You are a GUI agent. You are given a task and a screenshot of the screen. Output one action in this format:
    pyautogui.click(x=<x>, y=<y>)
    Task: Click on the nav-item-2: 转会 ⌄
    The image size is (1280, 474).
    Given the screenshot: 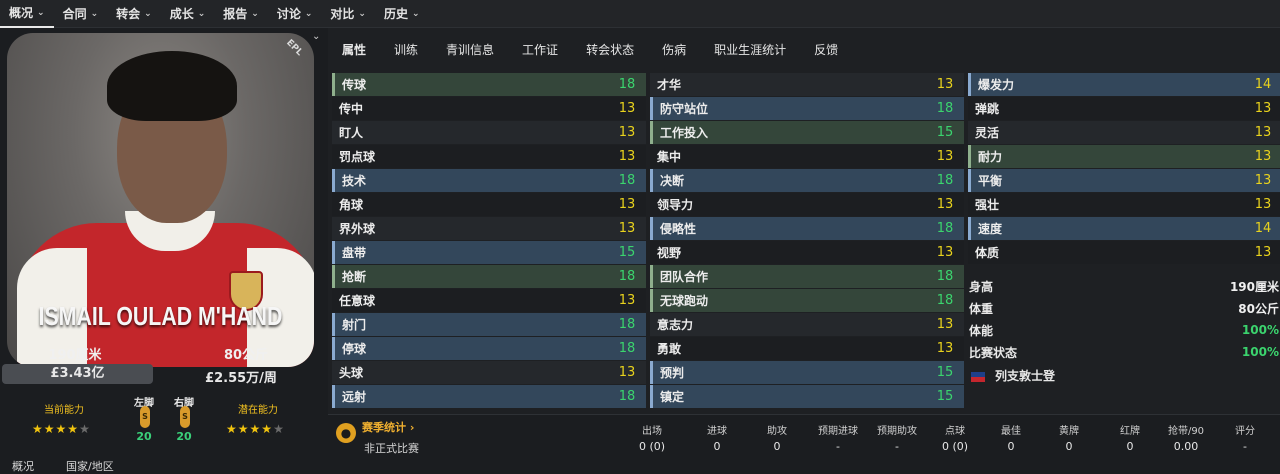 What is the action you would take?
    pyautogui.click(x=134, y=14)
    